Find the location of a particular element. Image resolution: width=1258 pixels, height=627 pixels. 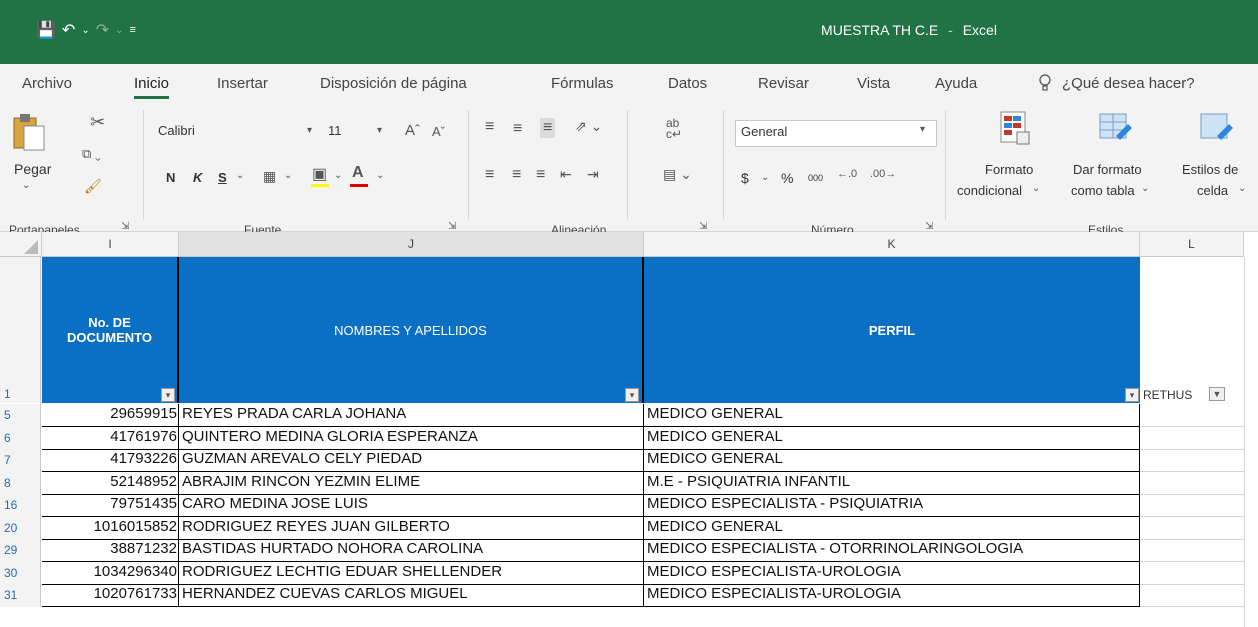

font-color-icon: A is located at coordinates (358, 173).